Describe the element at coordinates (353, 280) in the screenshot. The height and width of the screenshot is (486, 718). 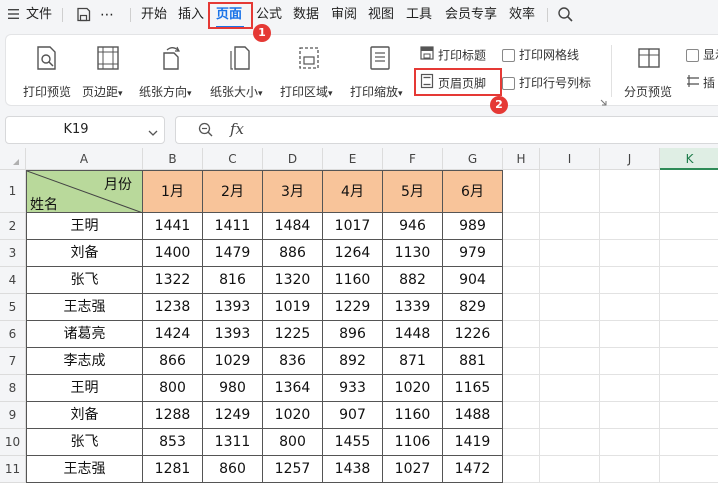
I see `value-cell: 1160` at that location.